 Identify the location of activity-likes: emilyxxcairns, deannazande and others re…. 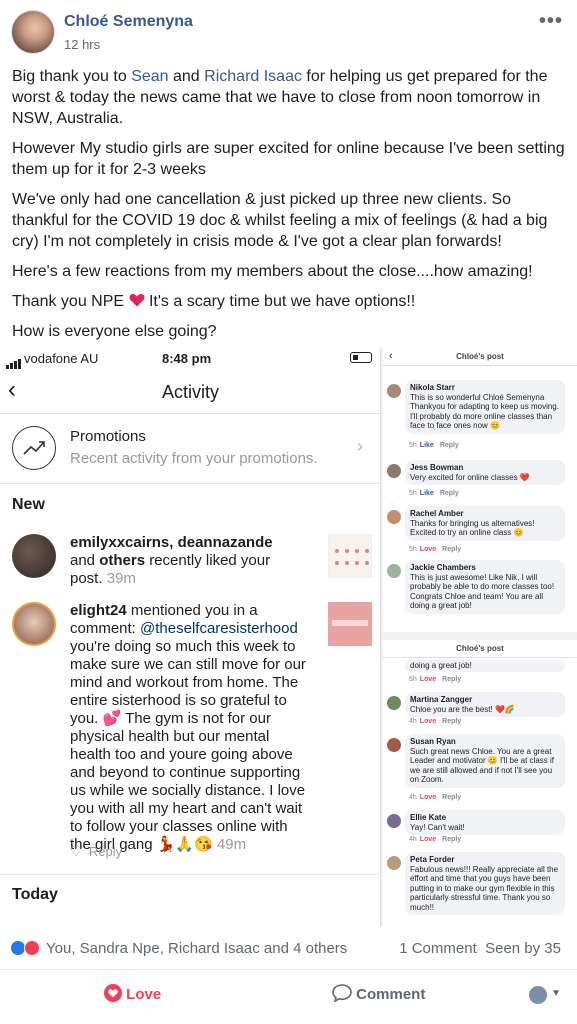
(192, 560).